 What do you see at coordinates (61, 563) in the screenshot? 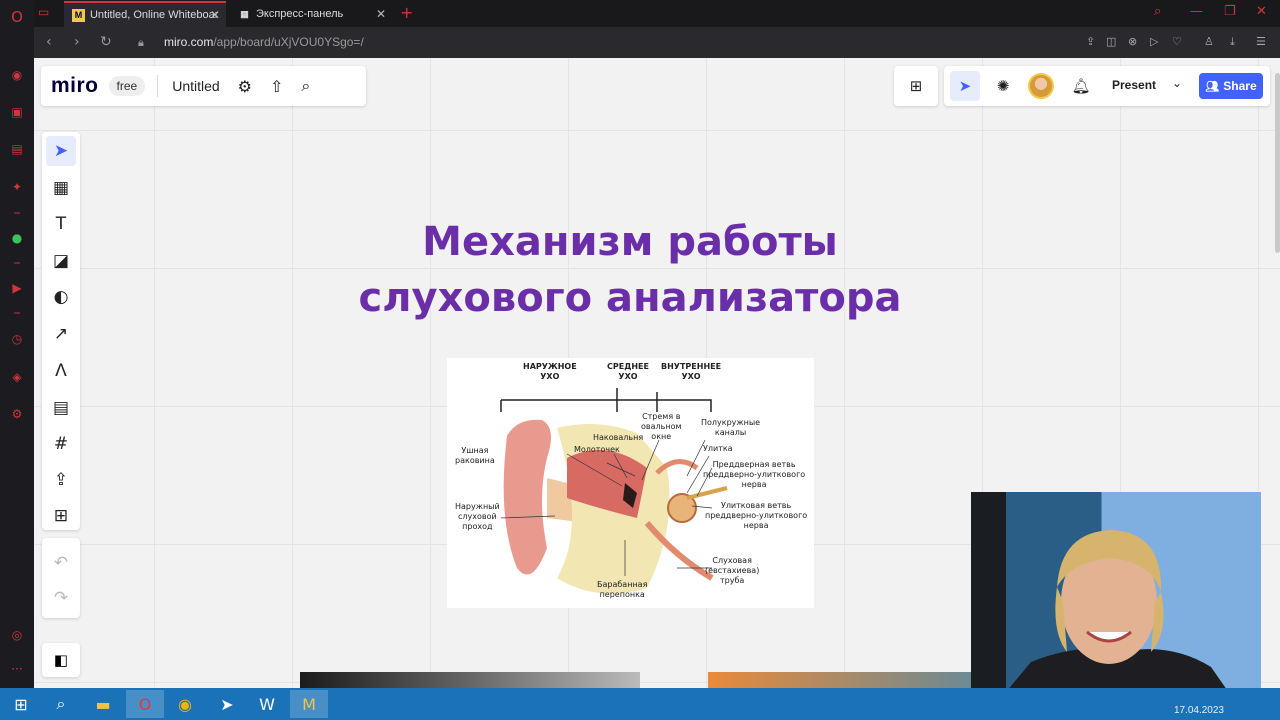
I see `undo-icon: ↶` at bounding box center [61, 563].